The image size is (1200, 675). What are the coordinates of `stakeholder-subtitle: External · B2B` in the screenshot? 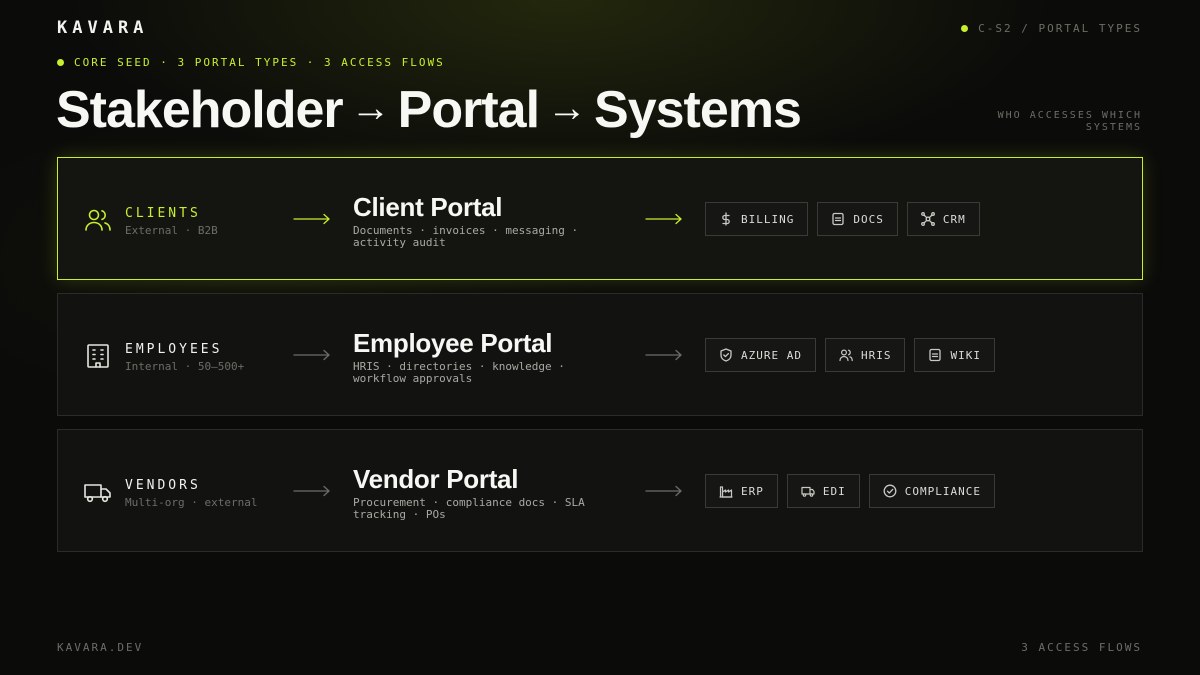 It's located at (171, 230).